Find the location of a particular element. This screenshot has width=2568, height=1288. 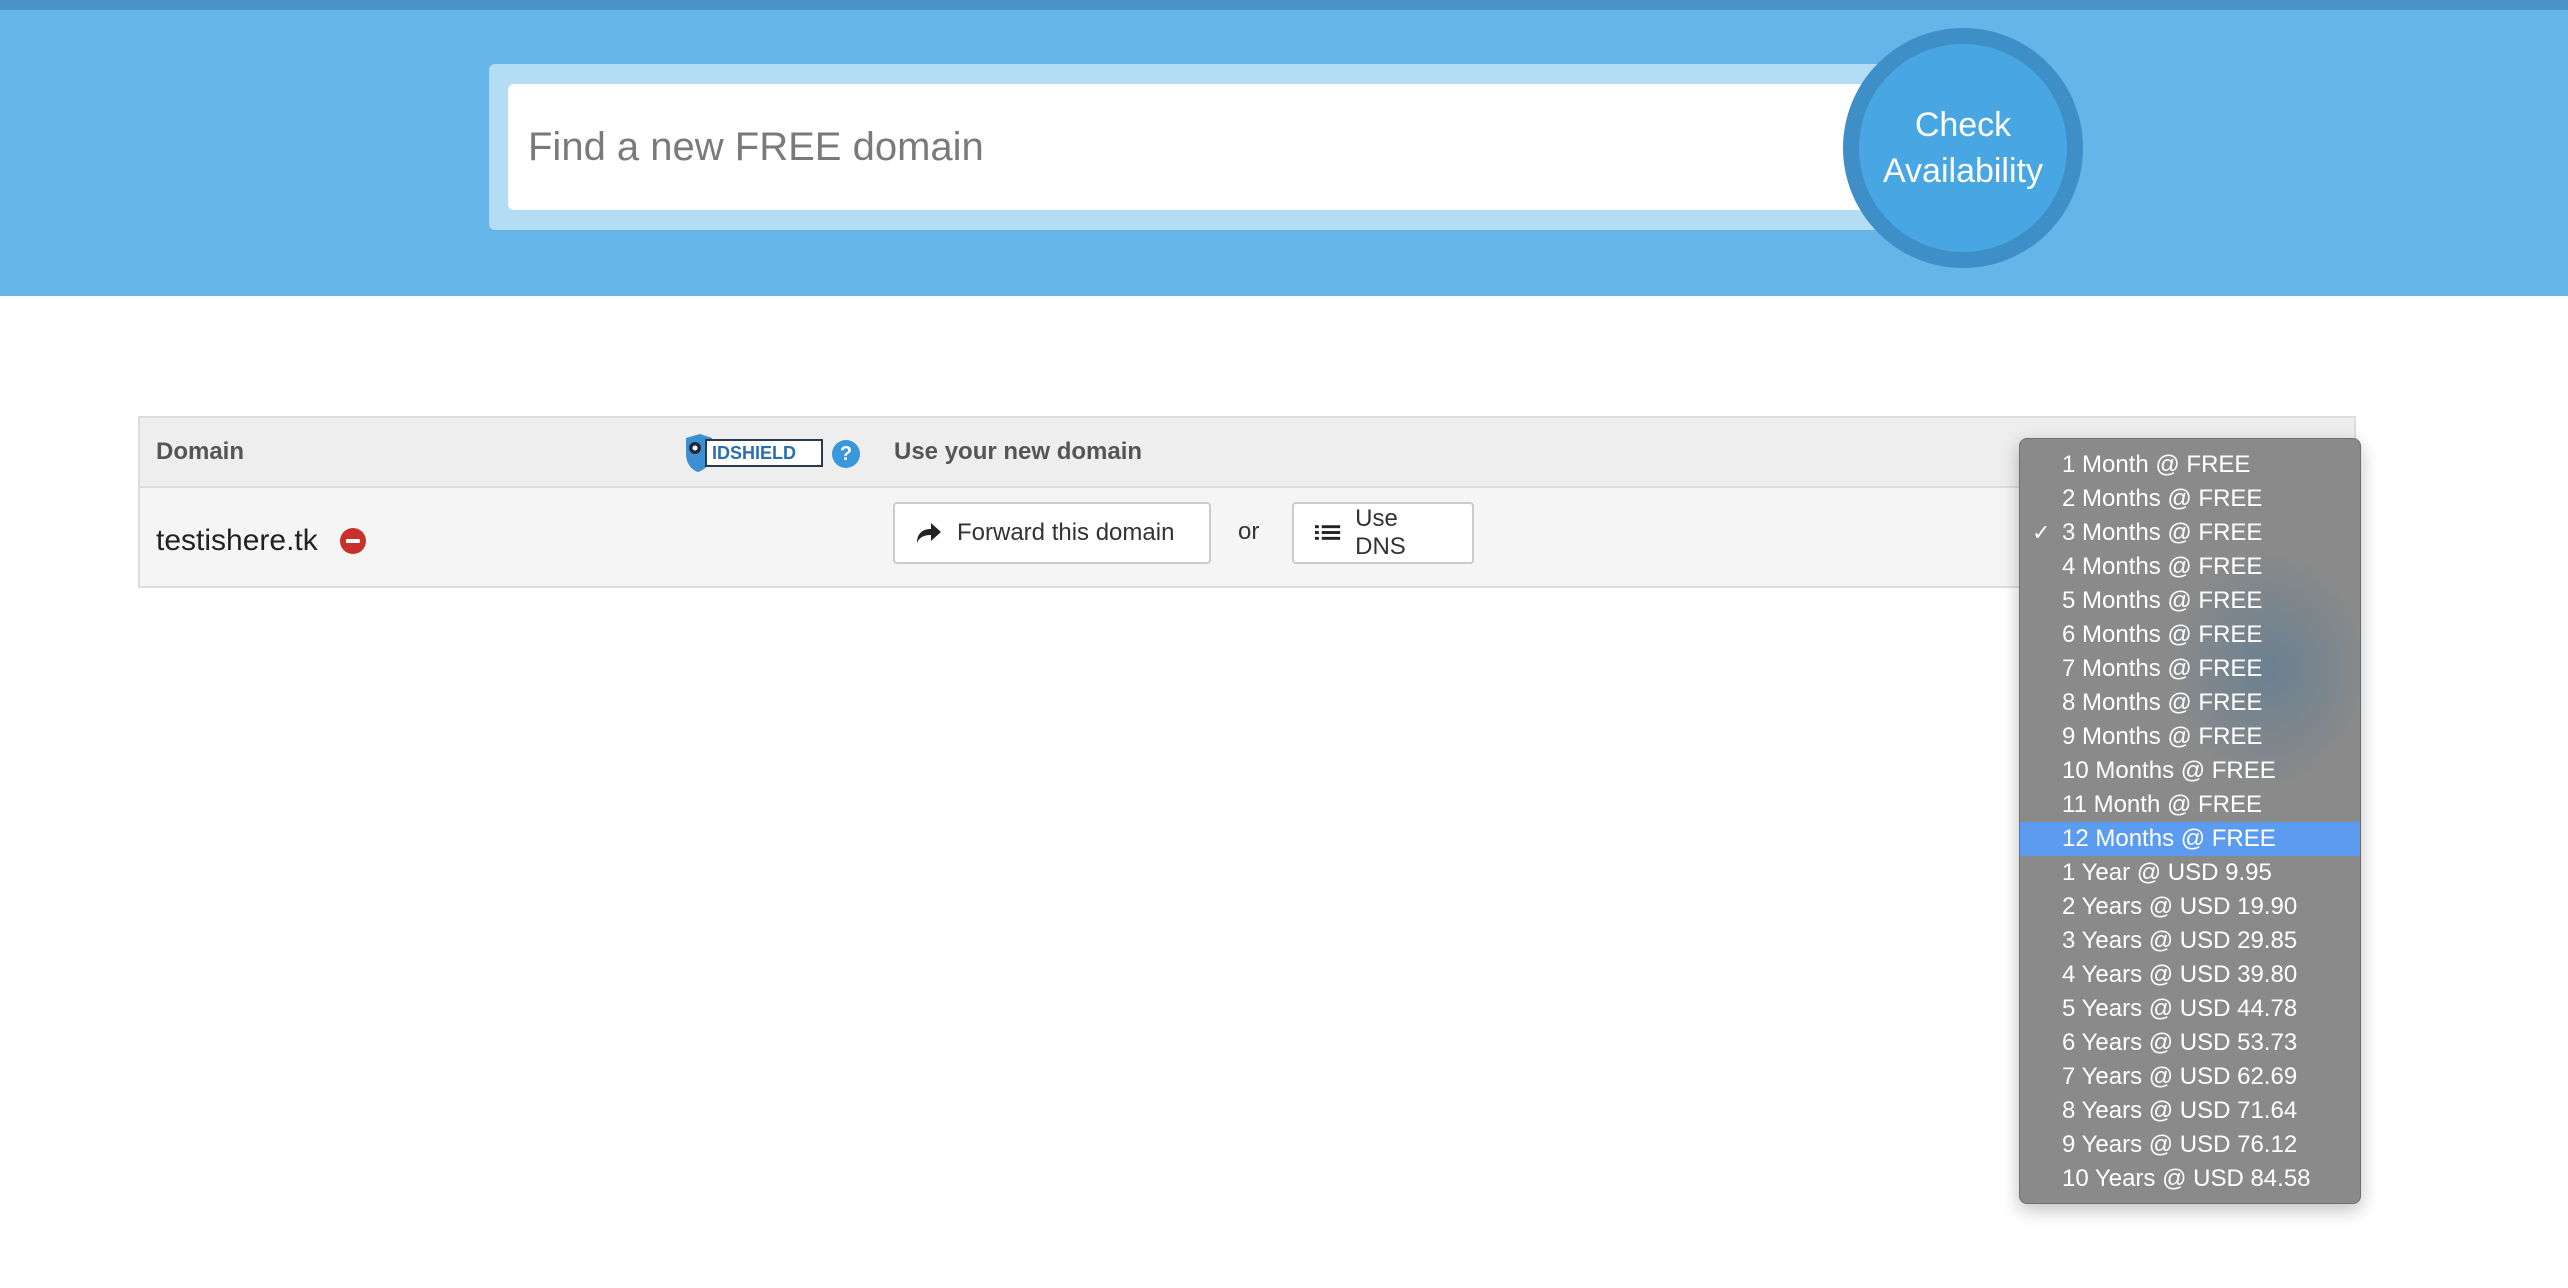

dropdown-option-label: 4 Years @ USD 39.80 is located at coordinates (2180, 974).